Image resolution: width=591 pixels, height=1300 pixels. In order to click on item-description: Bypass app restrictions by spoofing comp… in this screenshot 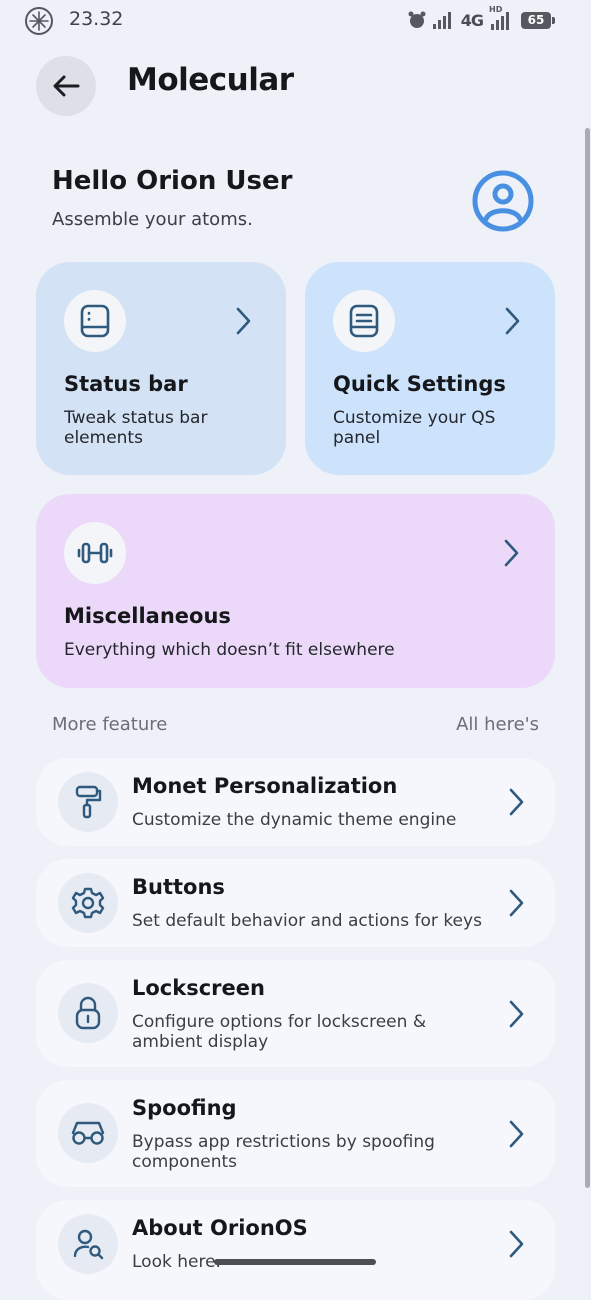, I will do `click(283, 1152)`.